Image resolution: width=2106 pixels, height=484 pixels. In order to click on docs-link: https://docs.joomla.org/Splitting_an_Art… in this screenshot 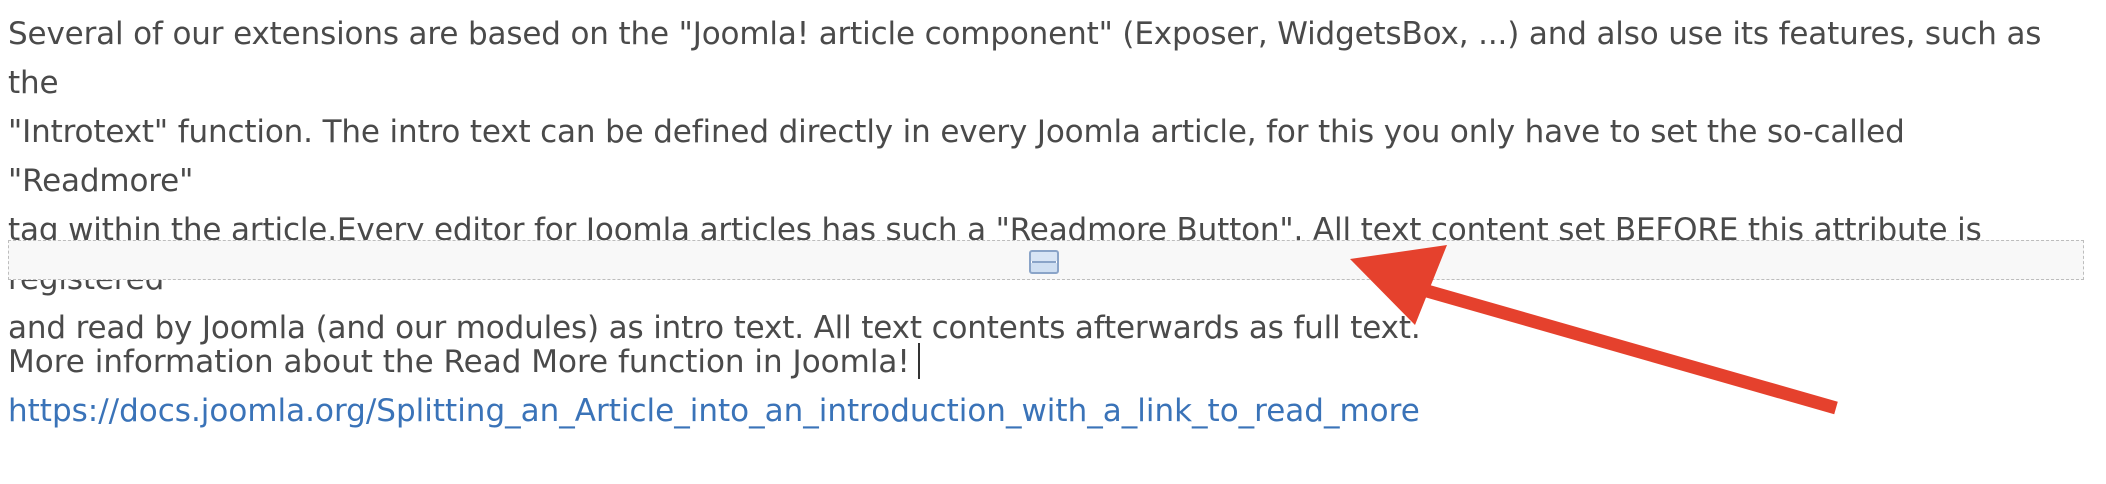, I will do `click(714, 411)`.